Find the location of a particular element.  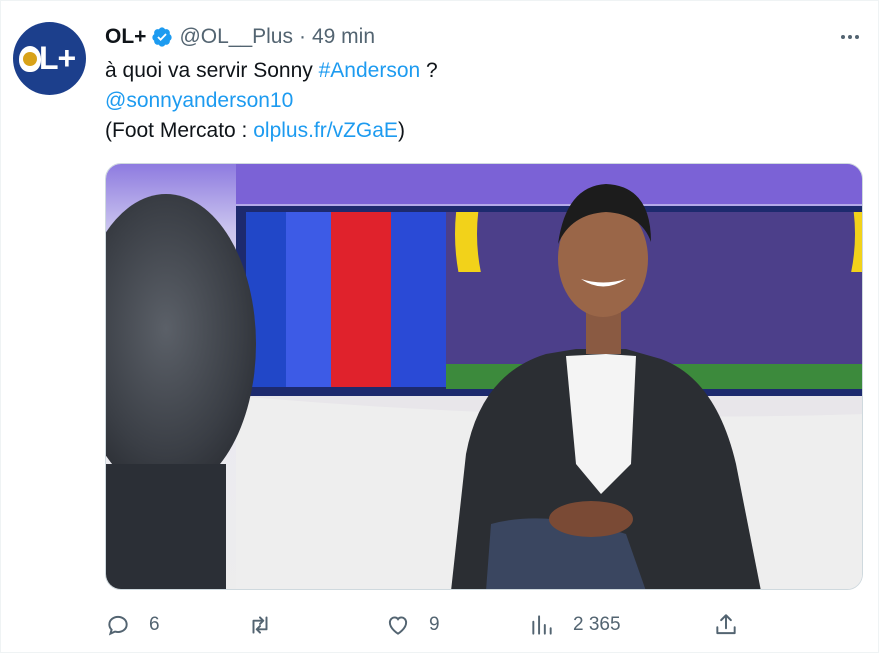

verified-badge-icon is located at coordinates (162, 37).